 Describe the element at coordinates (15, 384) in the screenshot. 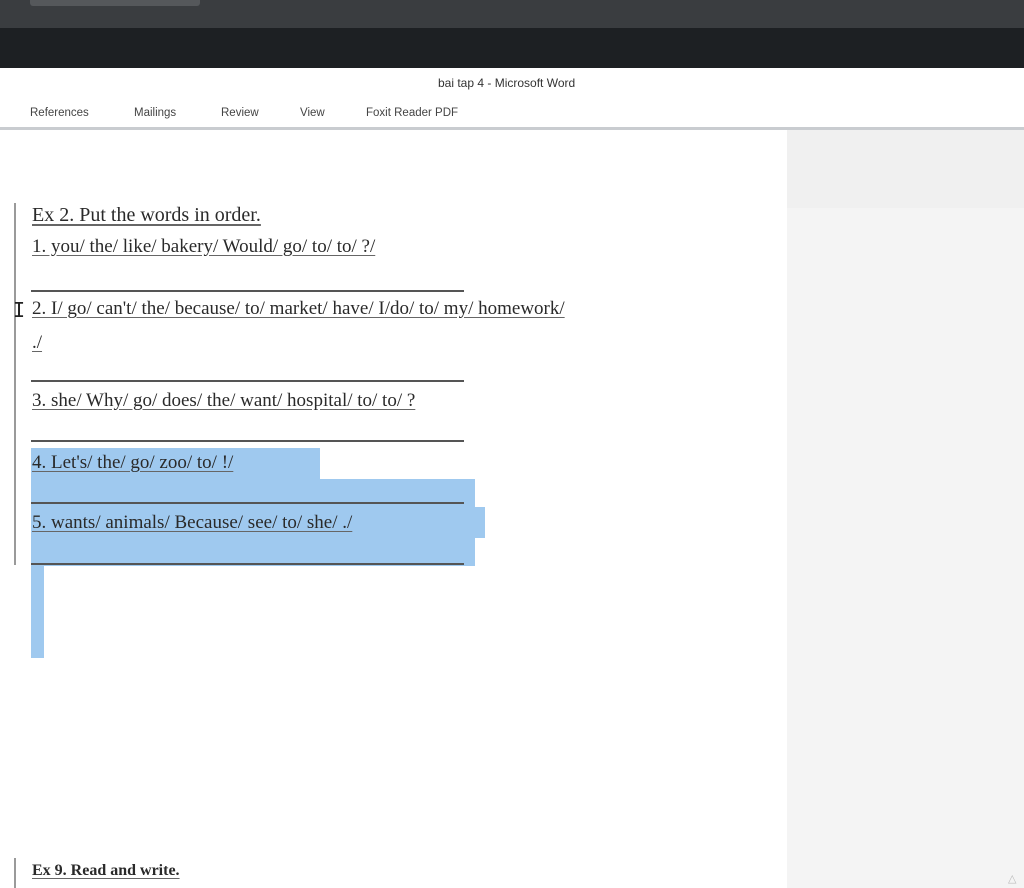

I see `margin-bar` at that location.